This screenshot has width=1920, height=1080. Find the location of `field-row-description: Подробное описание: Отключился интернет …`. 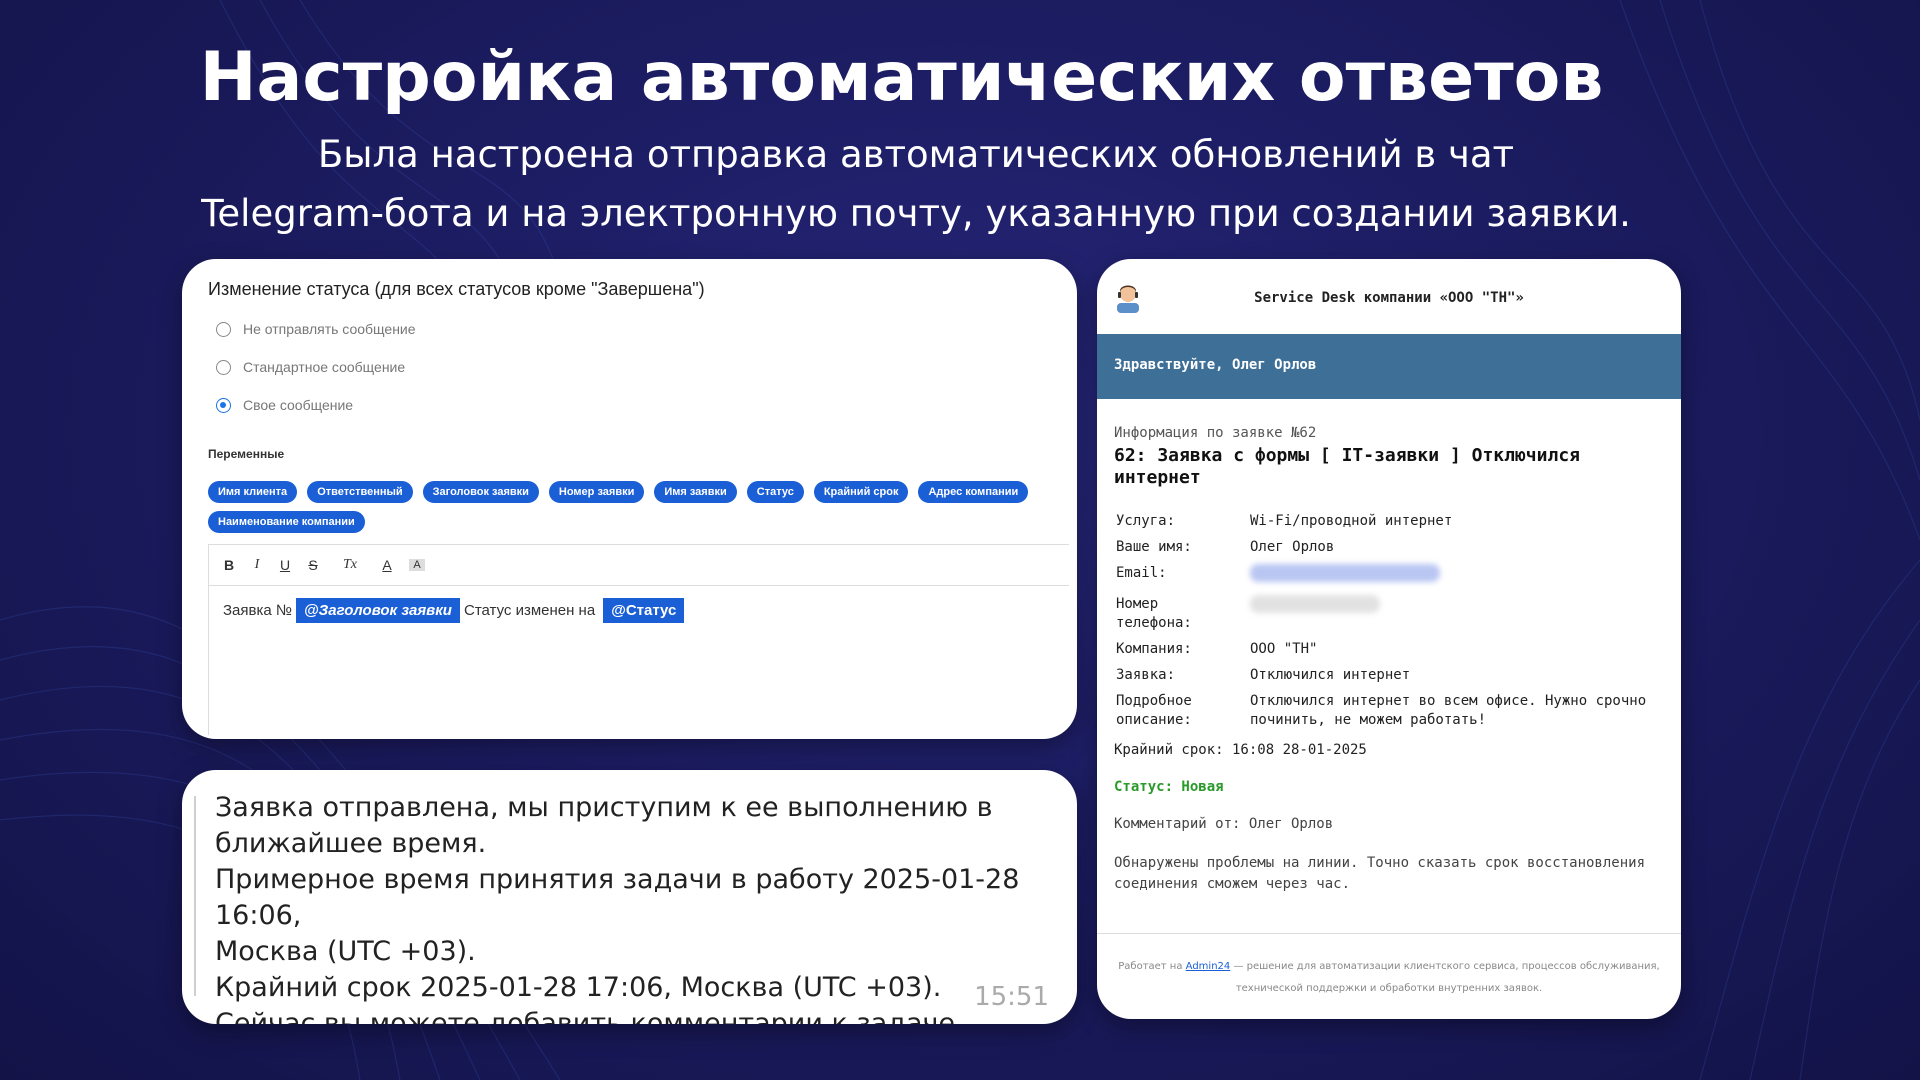

field-row-description: Подробное описание: Отключился интернет … is located at coordinates (1393, 711).